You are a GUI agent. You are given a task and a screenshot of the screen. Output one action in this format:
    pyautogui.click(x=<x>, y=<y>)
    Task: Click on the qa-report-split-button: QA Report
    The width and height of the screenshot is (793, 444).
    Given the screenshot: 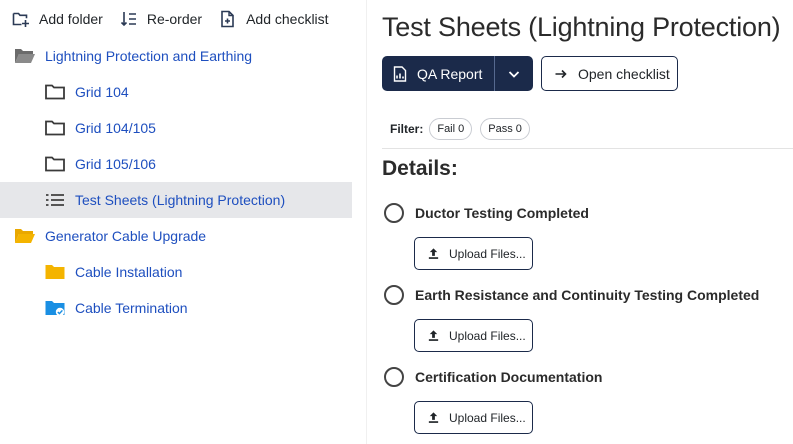 What is the action you would take?
    pyautogui.click(x=458, y=73)
    